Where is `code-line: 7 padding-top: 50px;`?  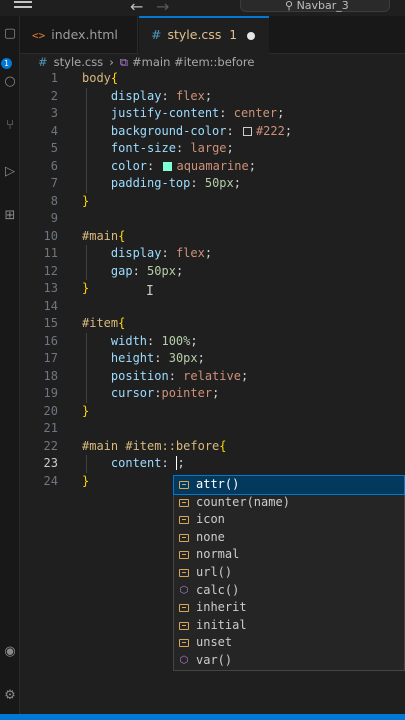
code-line: 7 padding-top: 50px; is located at coordinates (212, 184).